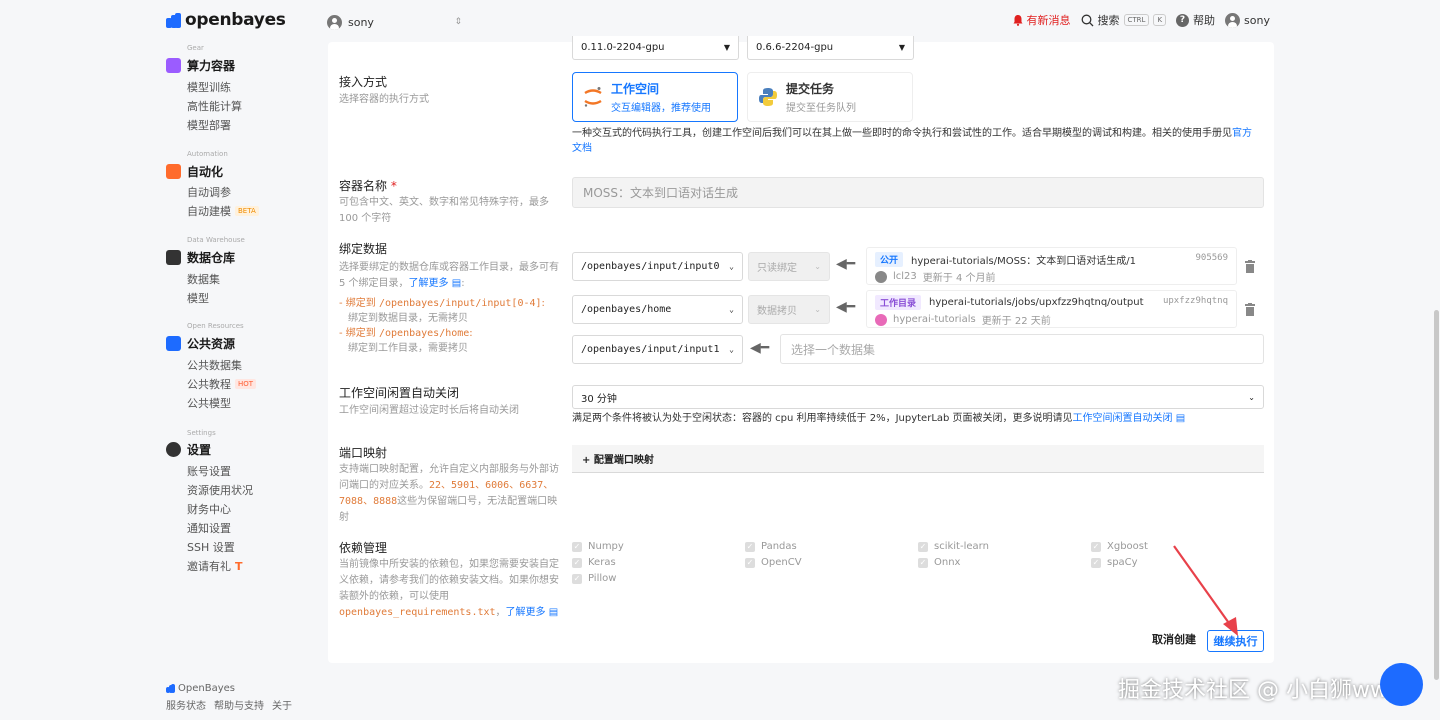 The width and height of the screenshot is (1440, 720). I want to click on idle-shutdown-label: 工作空间闲置自动关闭, so click(399, 393).